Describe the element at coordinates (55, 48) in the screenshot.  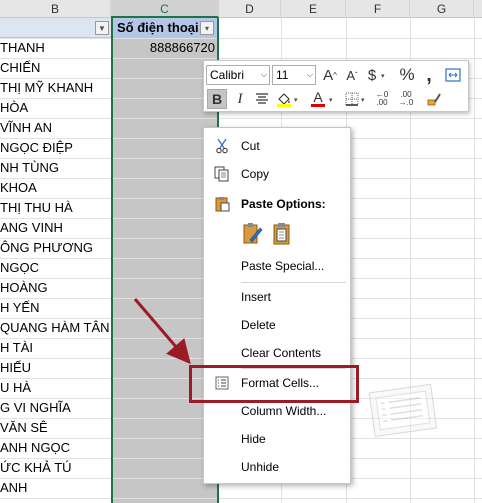
I see `name-cell: THANH` at that location.